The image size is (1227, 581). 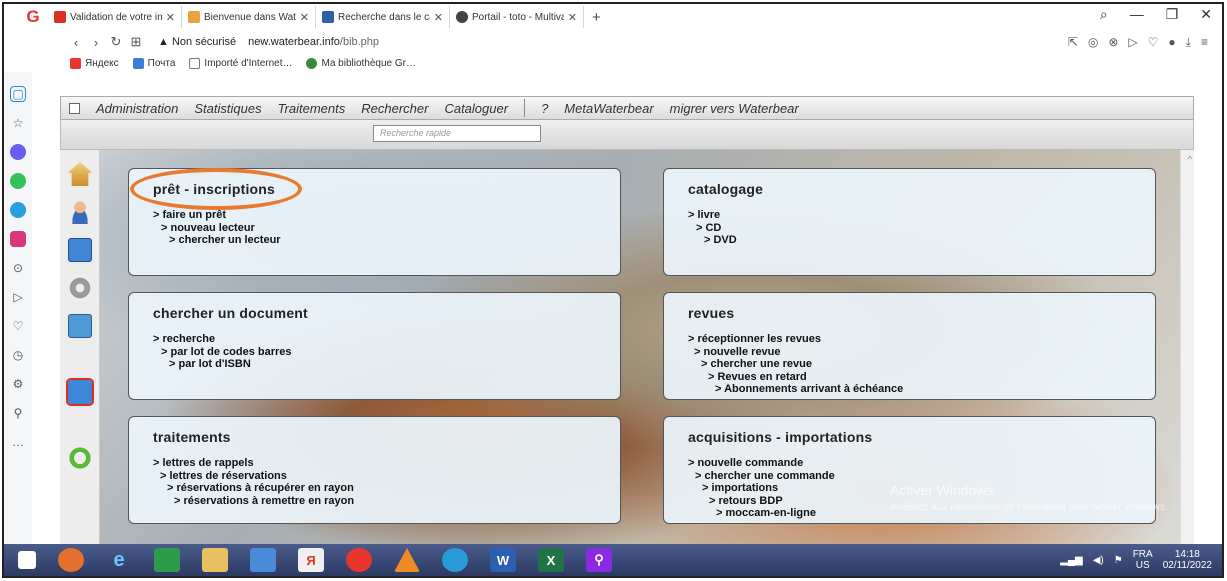 I want to click on forward-button: ›, so click(x=96, y=42).